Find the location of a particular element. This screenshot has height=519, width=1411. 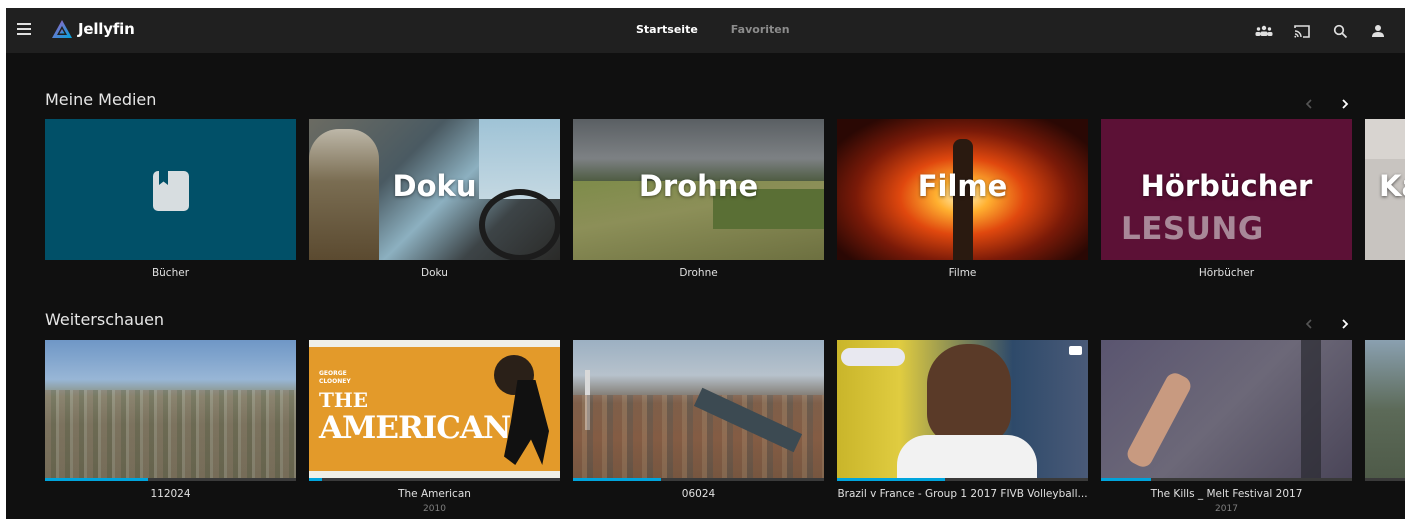

scroll-right-button is located at coordinates (1345, 104).